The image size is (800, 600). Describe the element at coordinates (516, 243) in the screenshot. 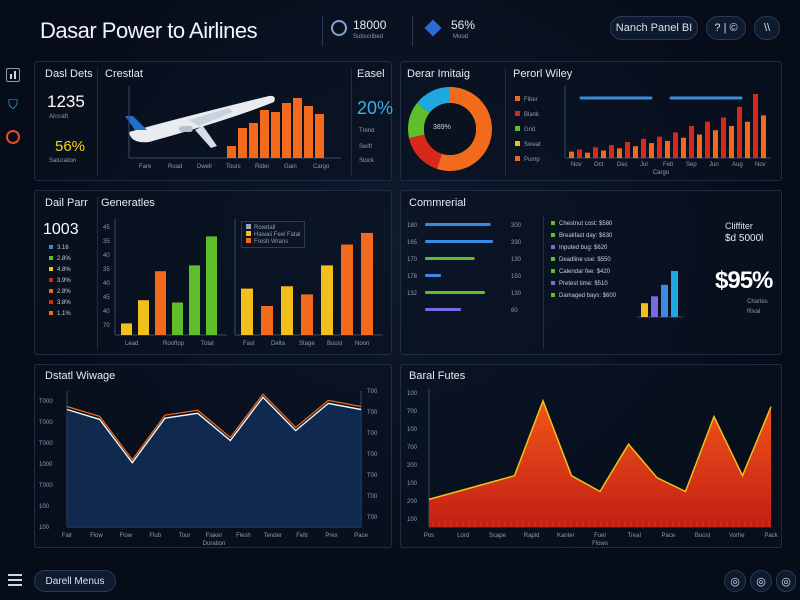

I see `value-label: 330` at that location.